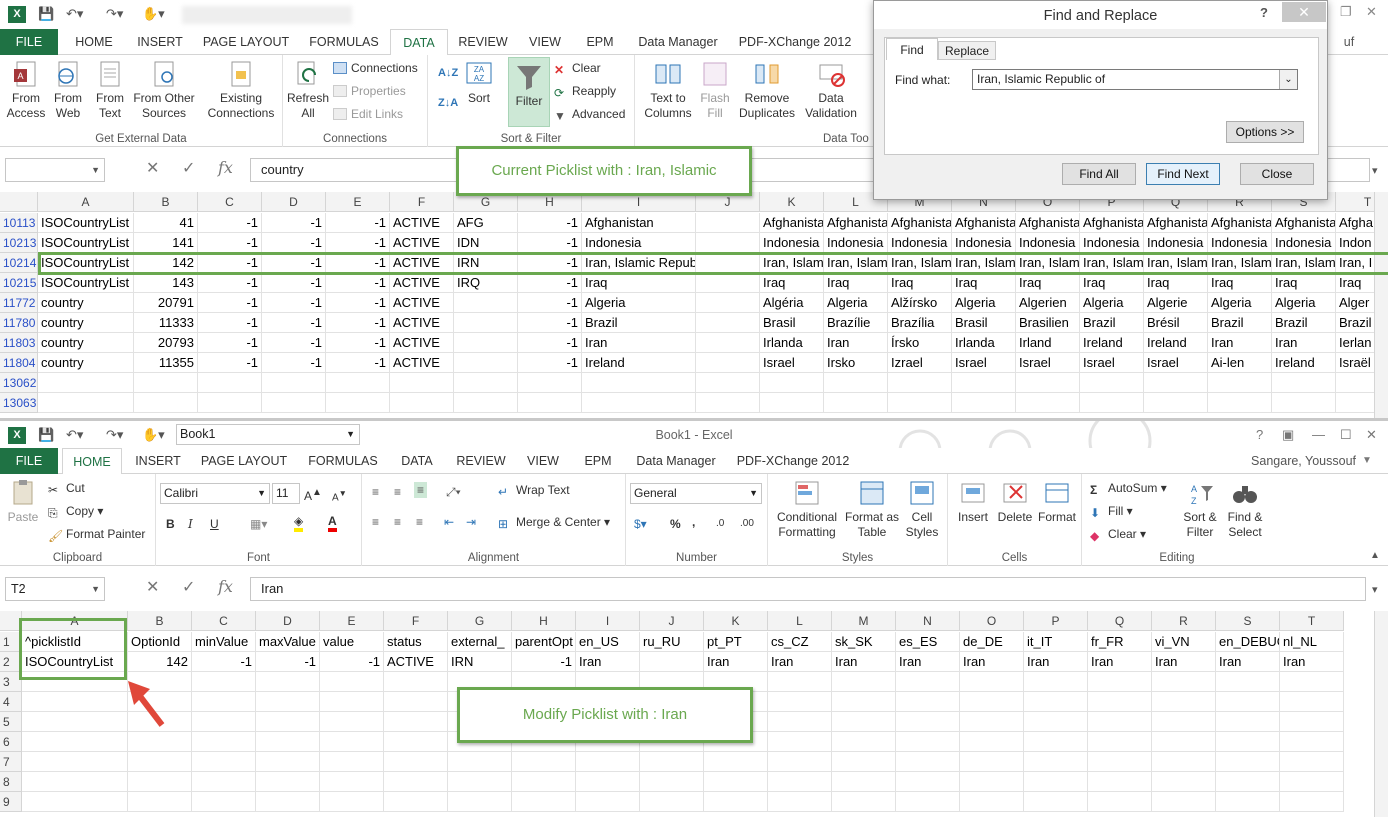  I want to click on cell-e-11803: -1, so click(358, 343).